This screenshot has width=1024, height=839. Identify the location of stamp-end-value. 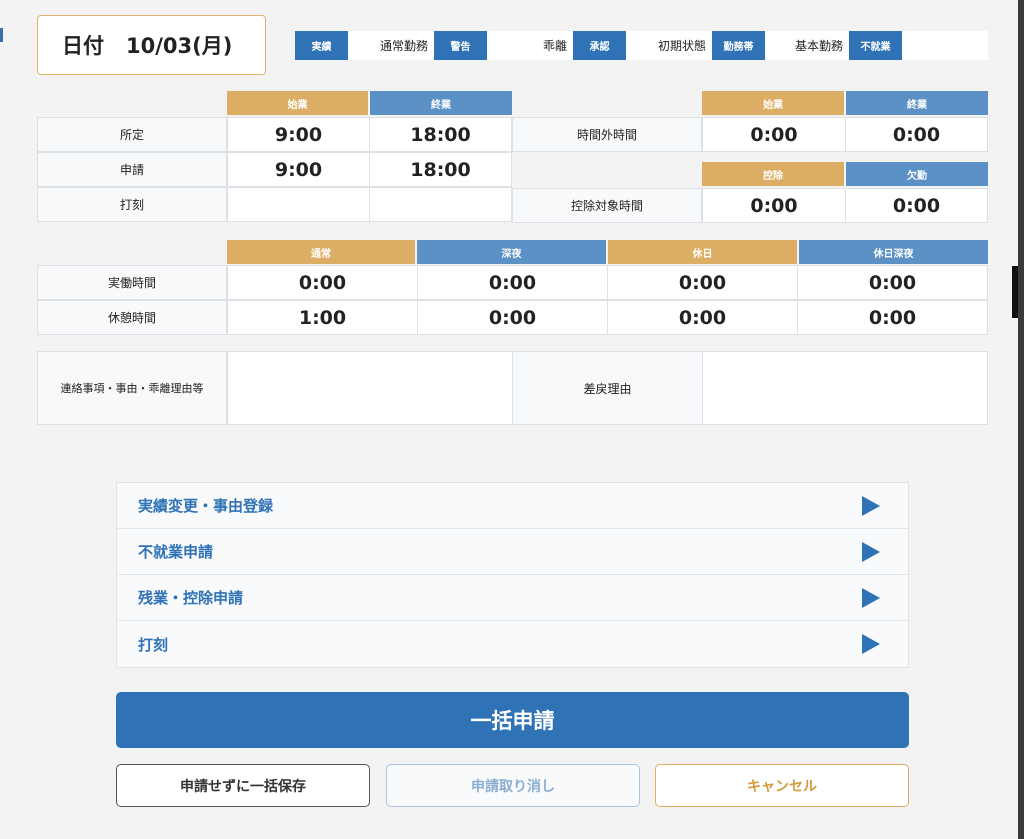
(440, 204).